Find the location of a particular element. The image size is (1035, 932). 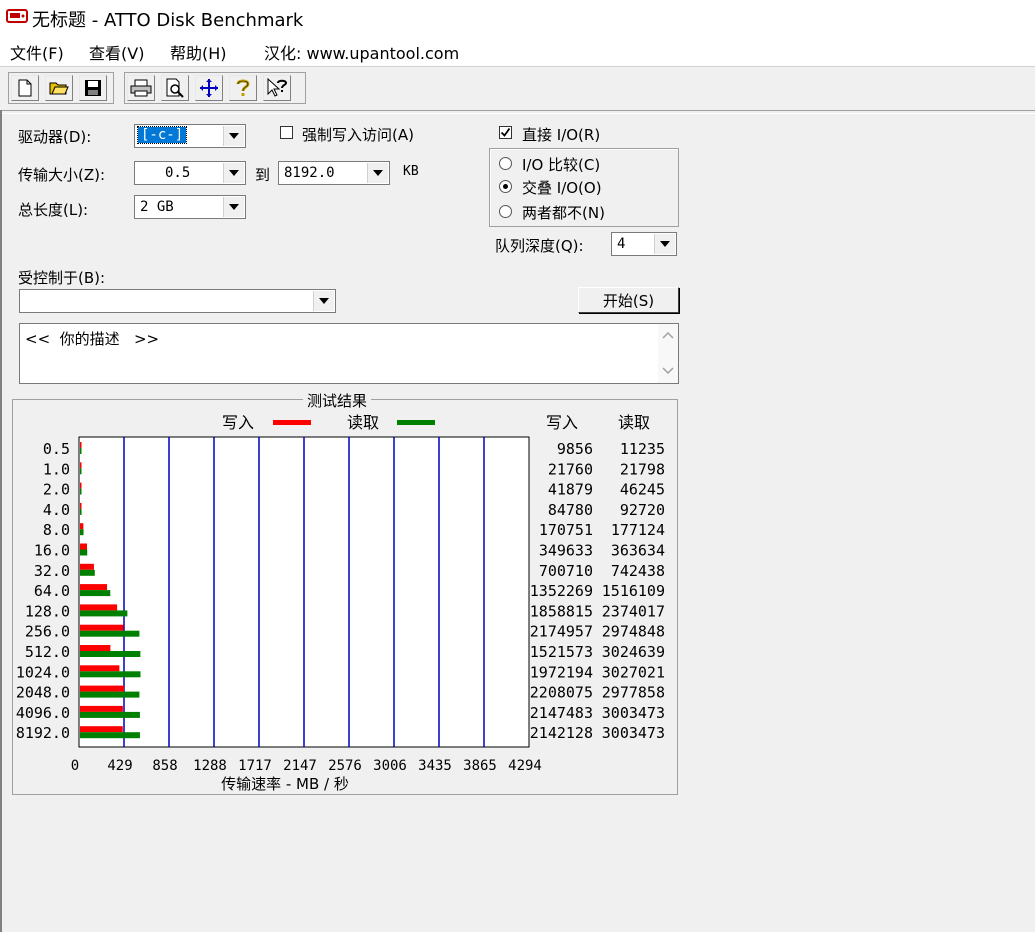

read-value: 11235 is located at coordinates (642, 449).